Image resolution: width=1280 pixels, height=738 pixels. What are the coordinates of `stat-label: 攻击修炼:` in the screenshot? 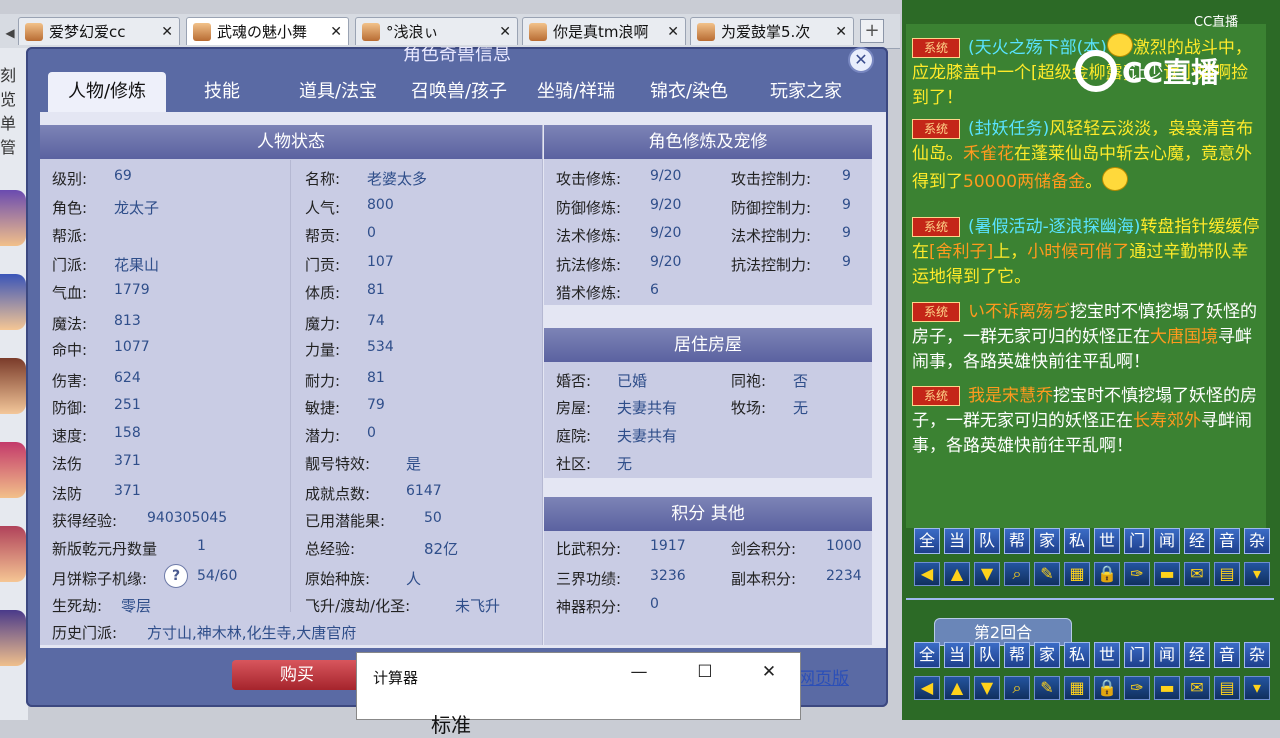 It's located at (589, 179).